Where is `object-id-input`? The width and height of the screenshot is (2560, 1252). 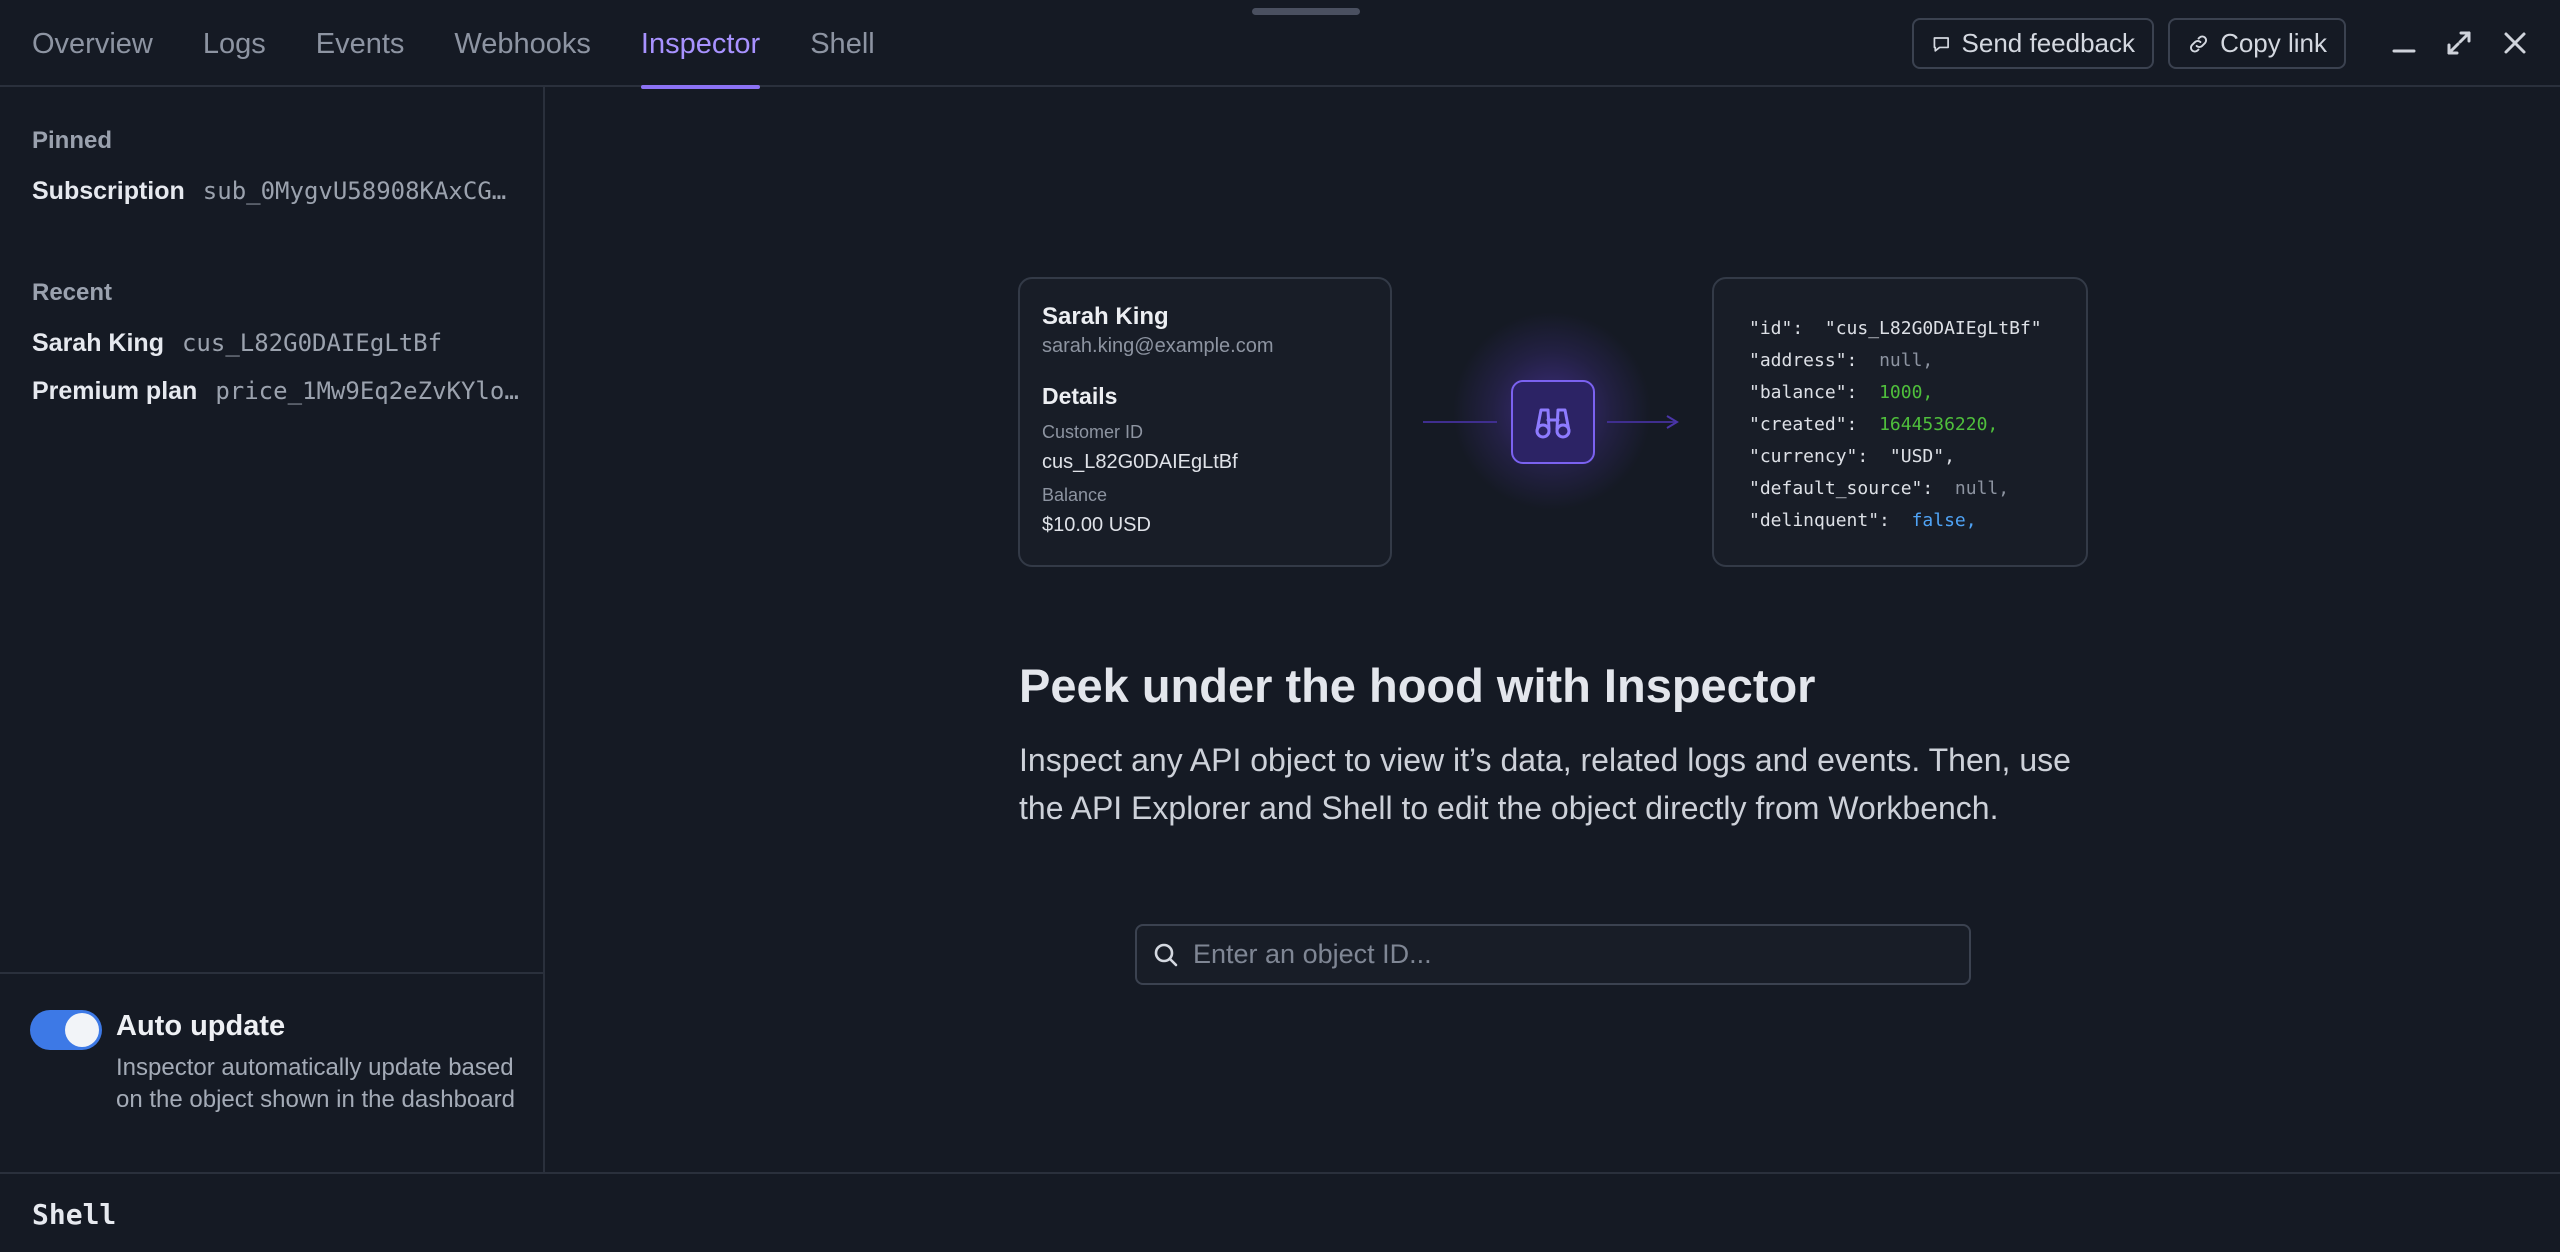 object-id-input is located at coordinates (1573, 954).